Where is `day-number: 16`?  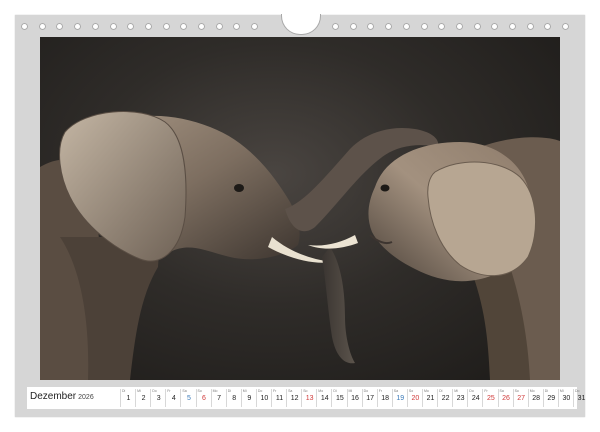 day-number: 16 is located at coordinates (355, 398).